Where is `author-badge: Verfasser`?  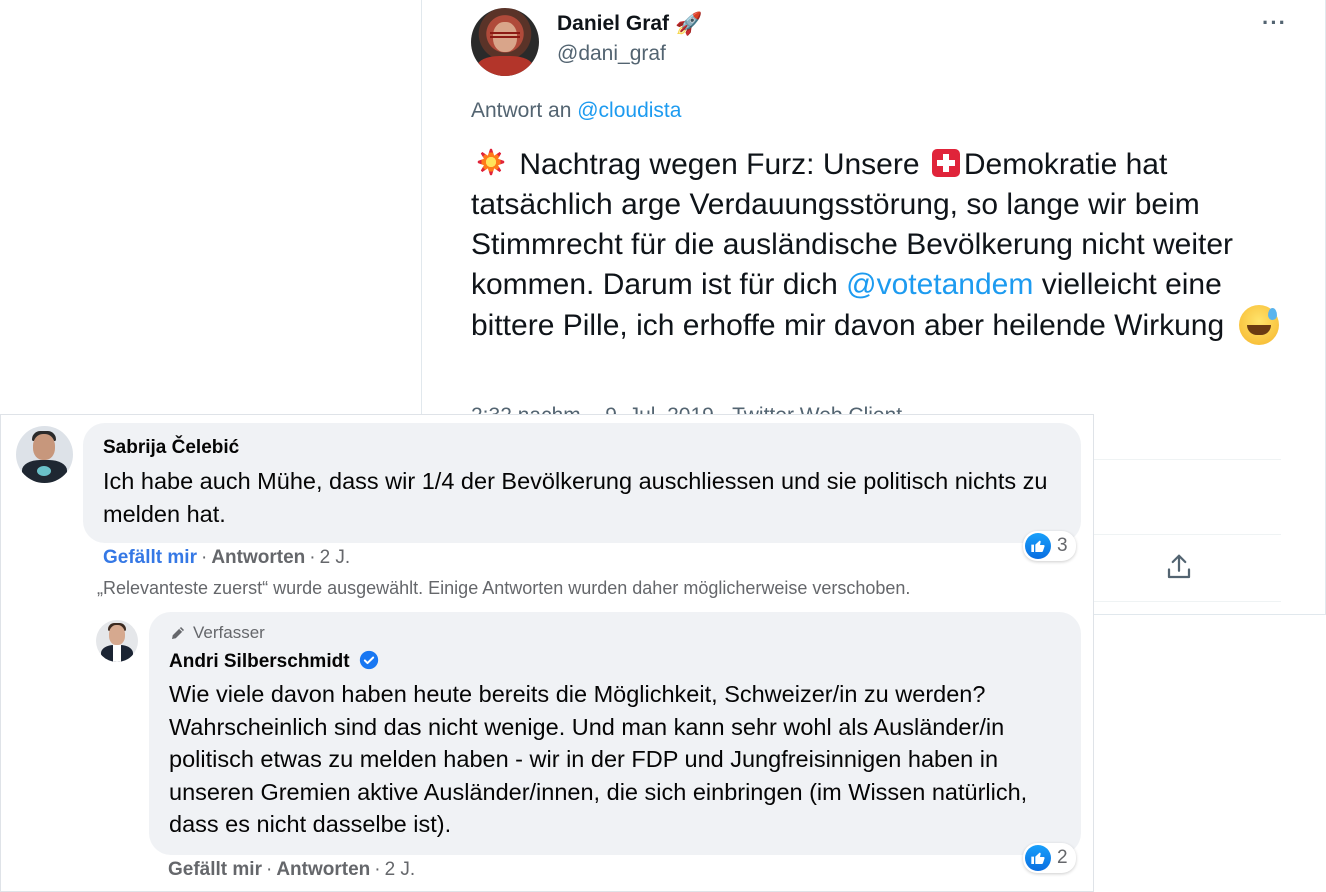 author-badge: Verfasser is located at coordinates (217, 633).